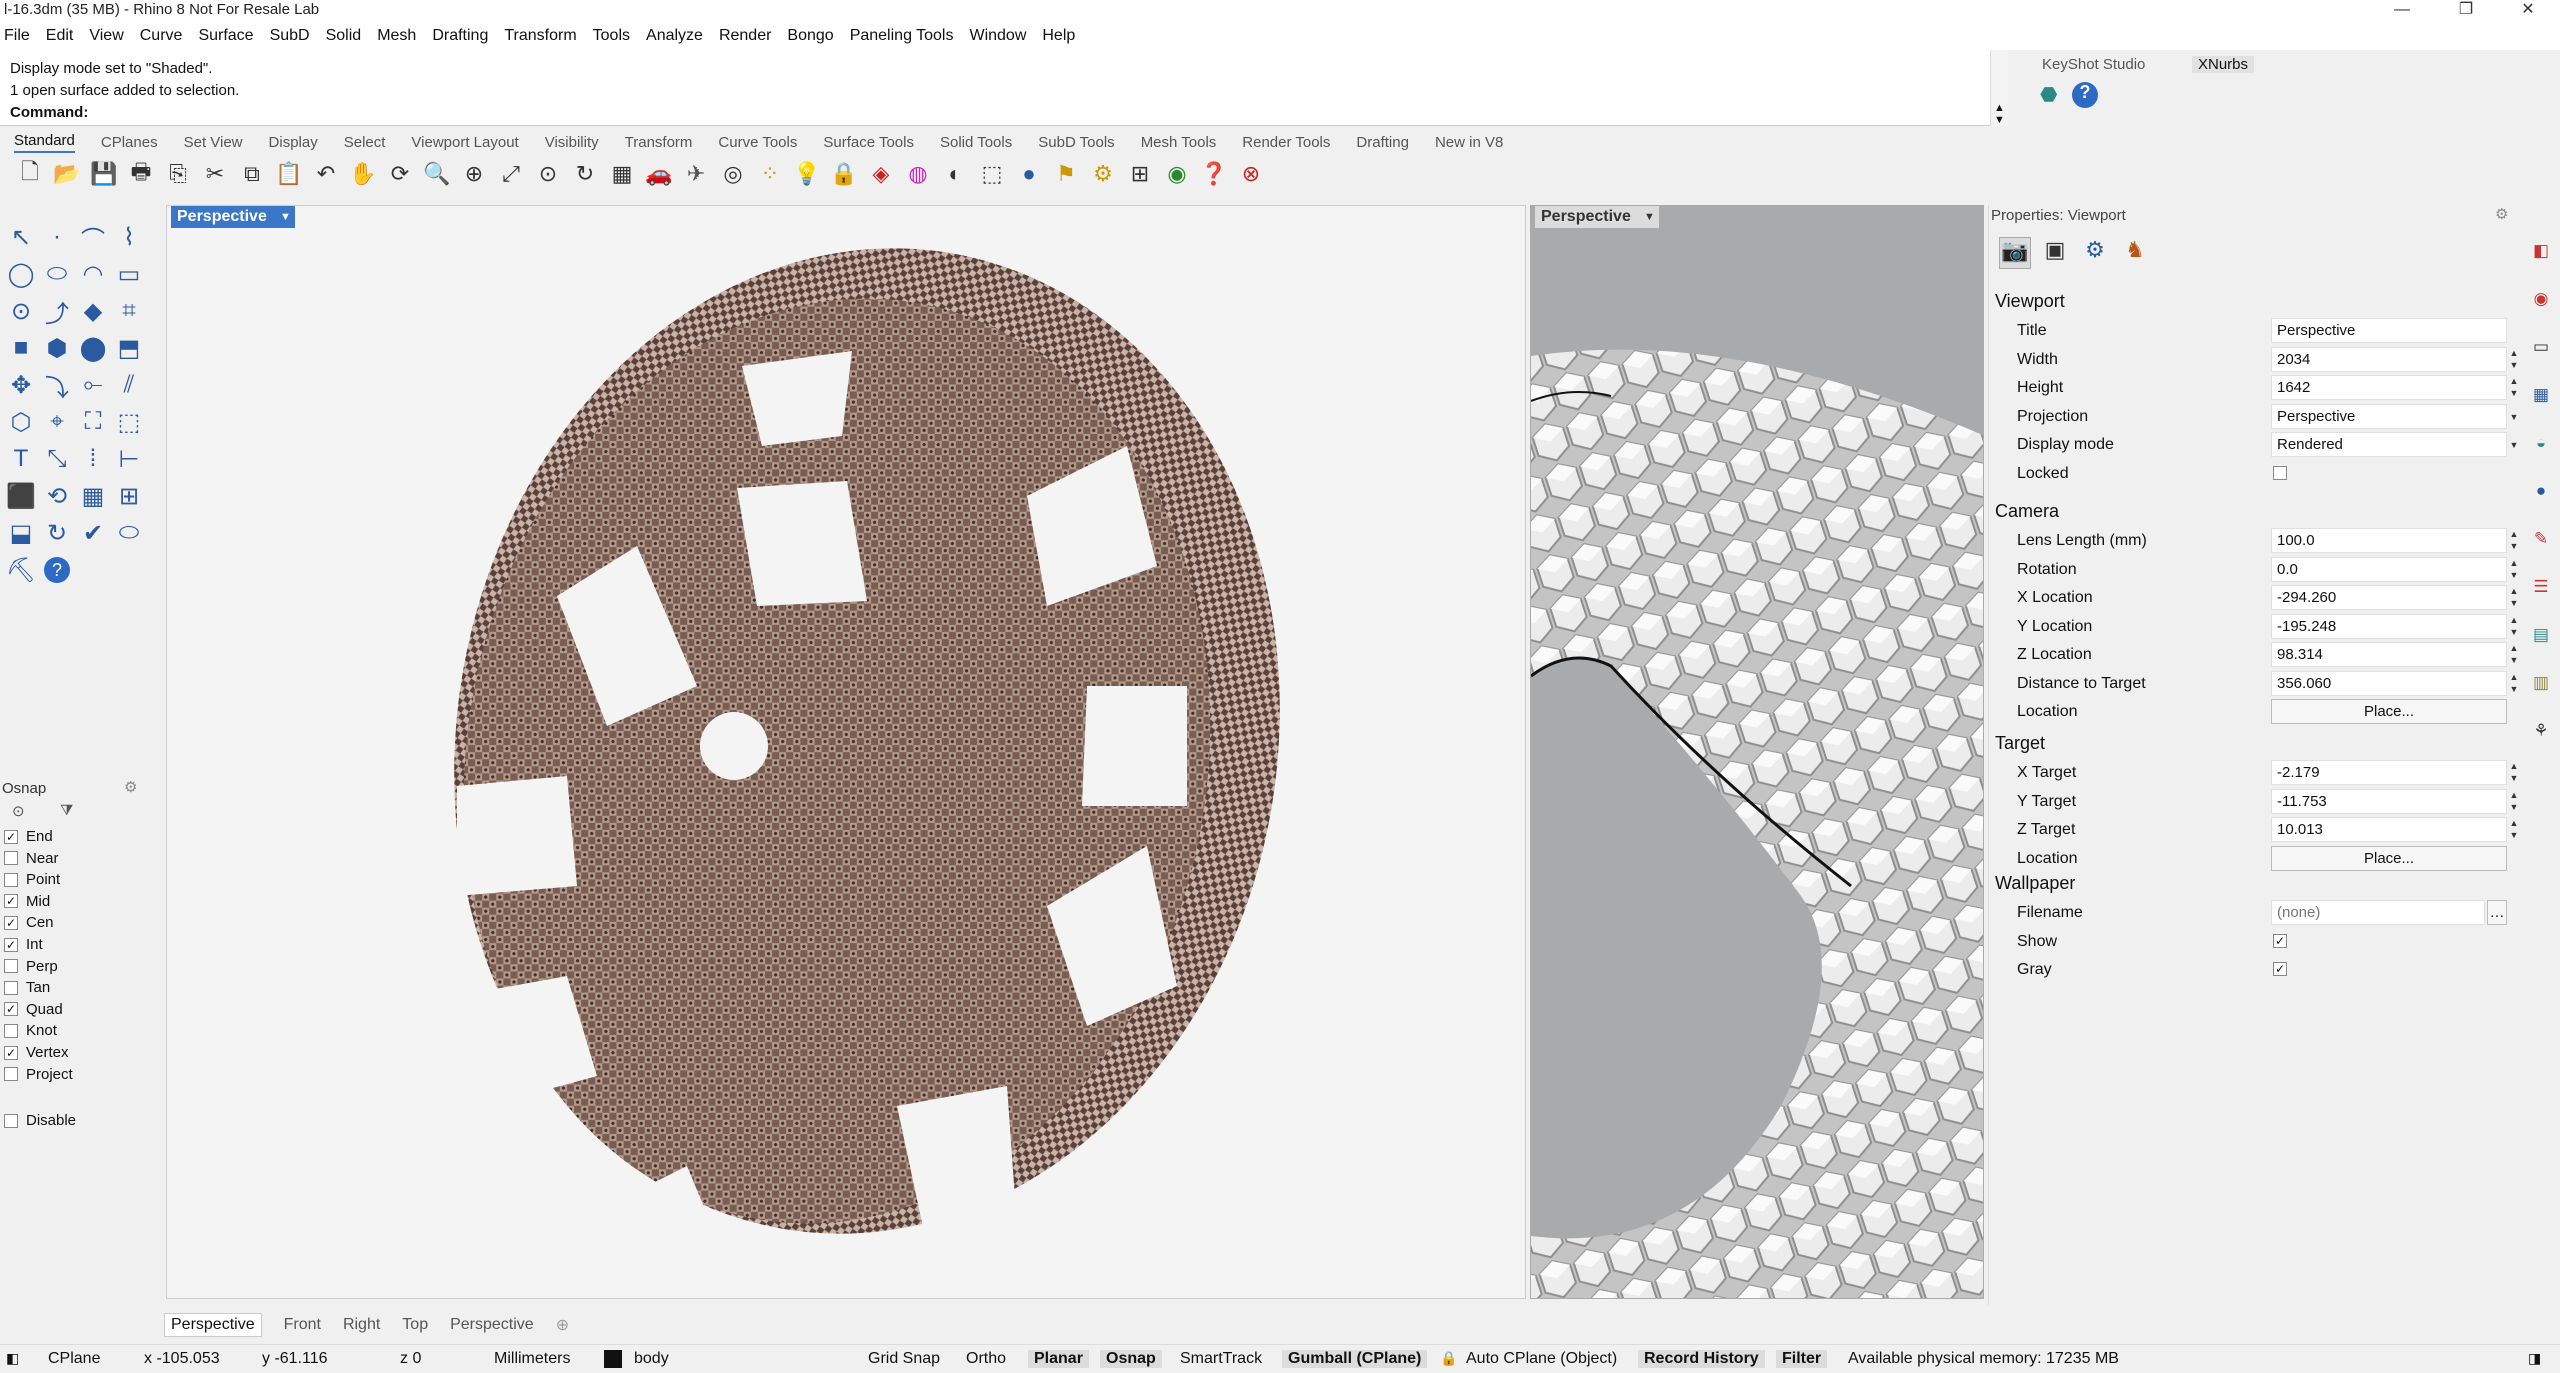  Describe the element at coordinates (532, 1359) in the screenshot. I see `status-units: Millimeters` at that location.